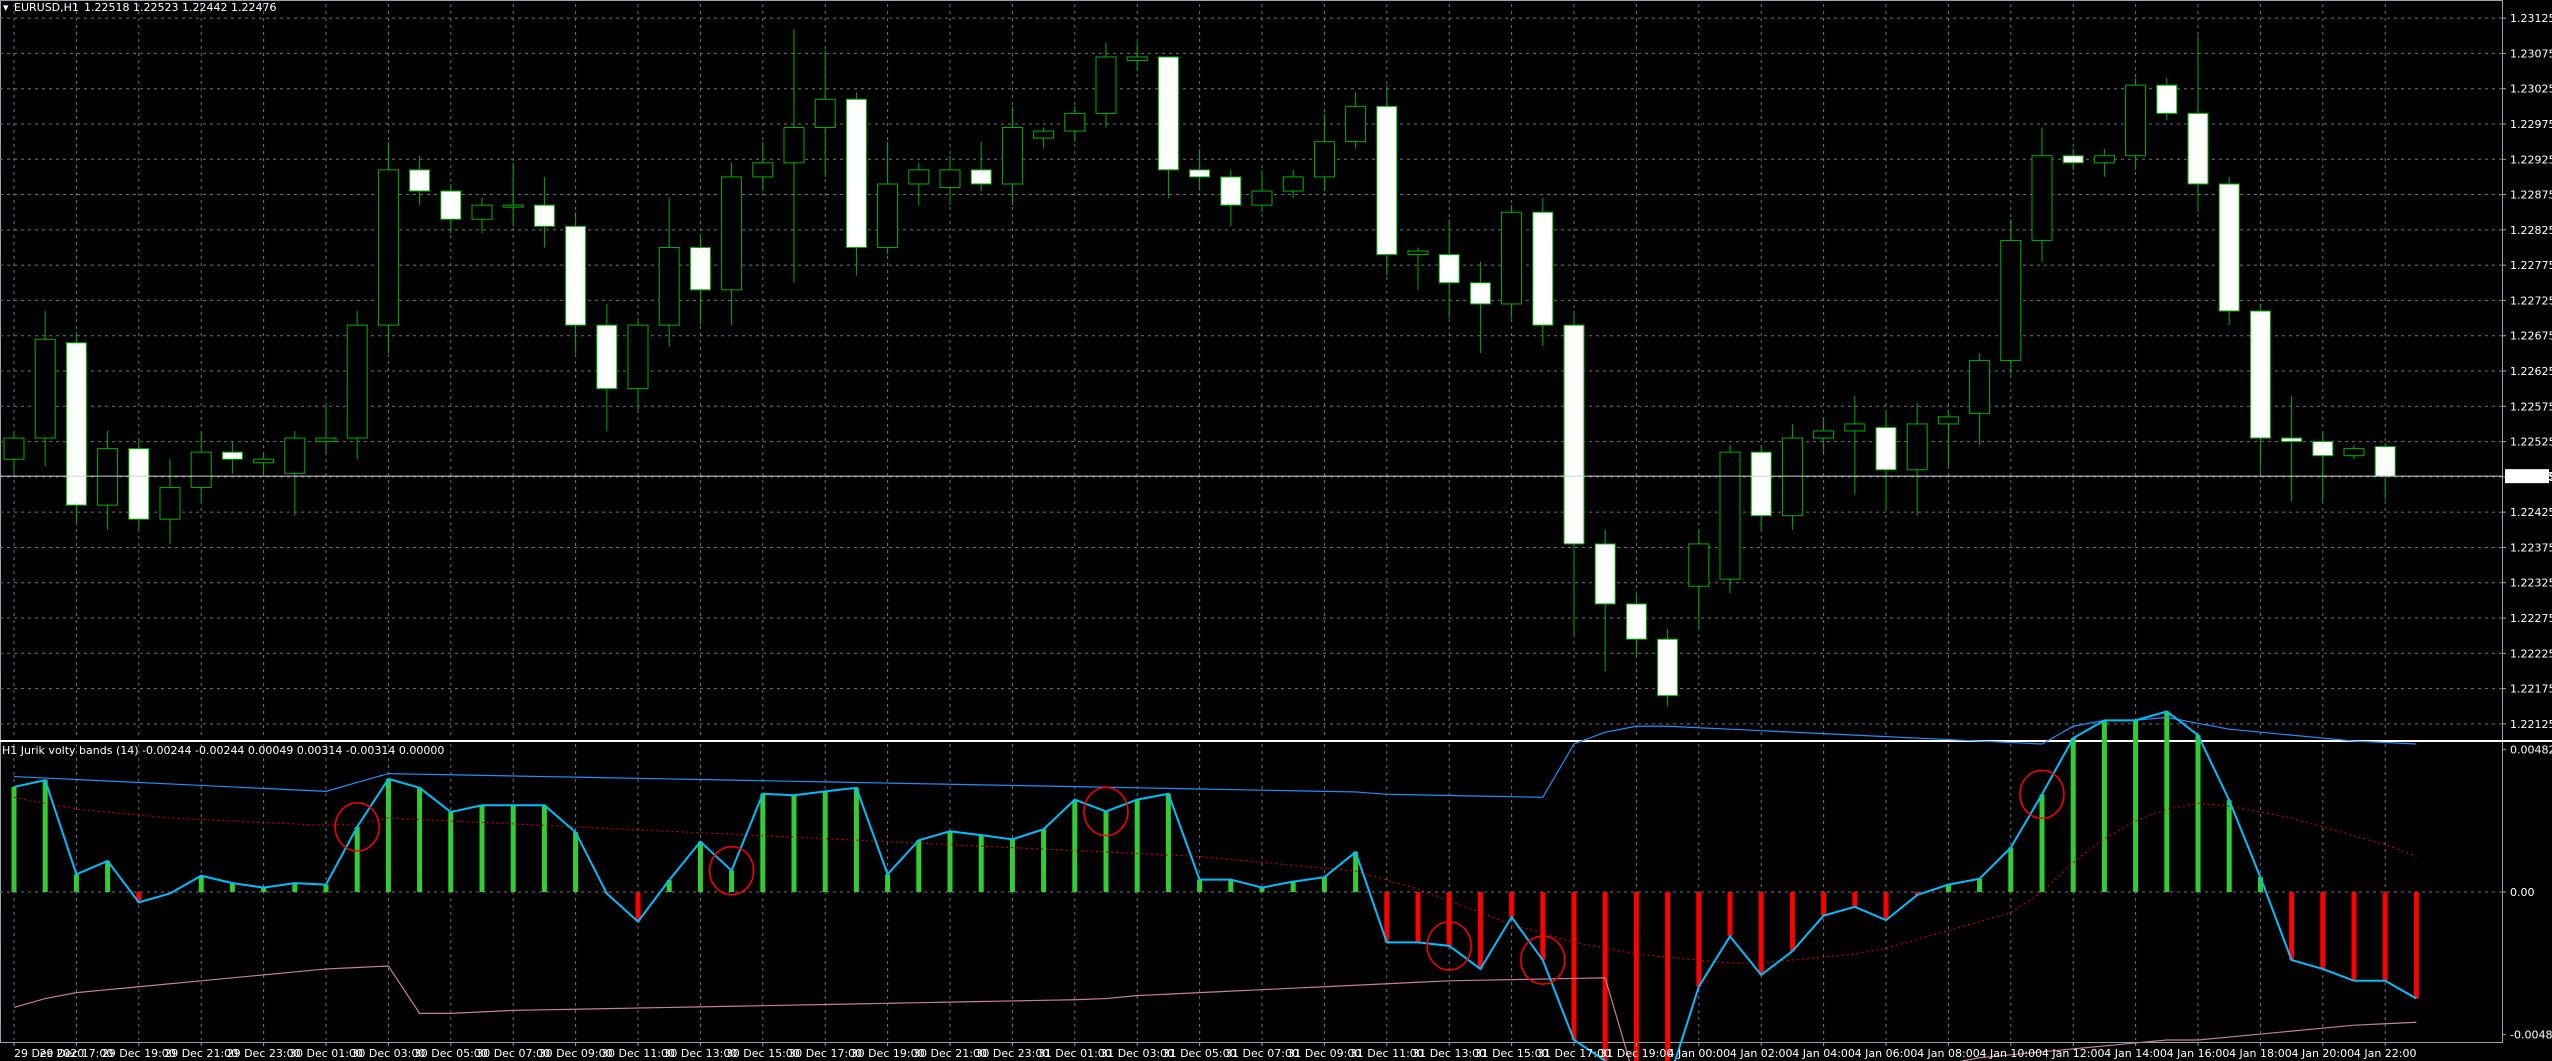 The height and width of the screenshot is (1061, 2552). What do you see at coordinates (2531, 749) in the screenshot?
I see `indicator-tick-label: 0.00482` at bounding box center [2531, 749].